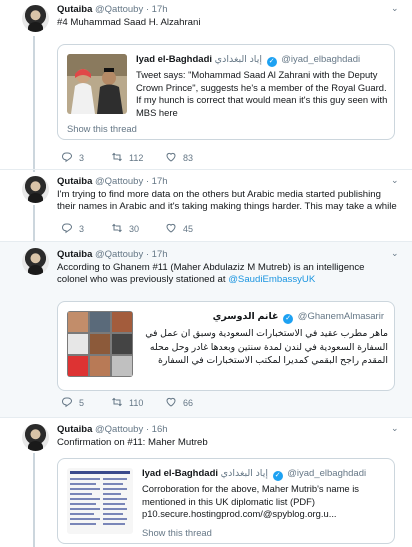 This screenshot has height=547, width=412. I want to click on quoted-tweet-header: غانم الدوسري ✓ @GhanemAlmasarir, so click(298, 317).